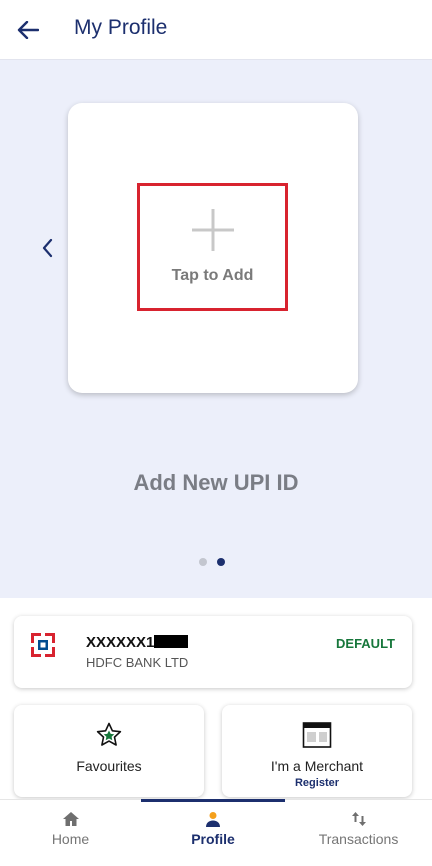 The height and width of the screenshot is (866, 432). I want to click on pagination-dot-active, so click(221, 562).